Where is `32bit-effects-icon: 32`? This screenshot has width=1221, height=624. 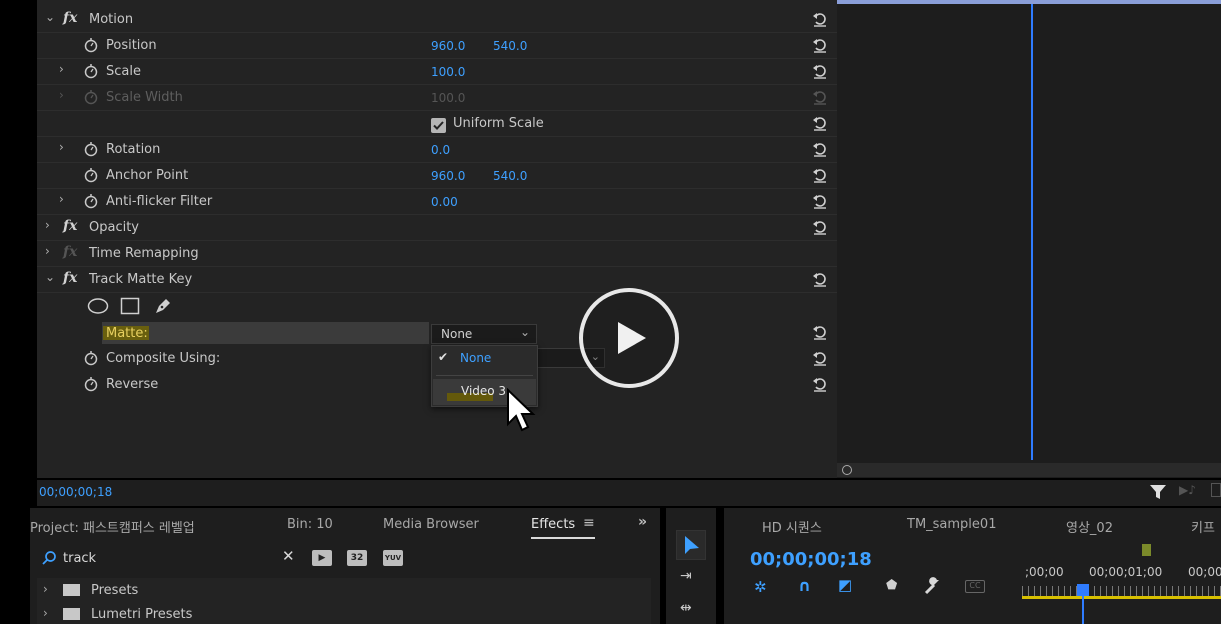
32bit-effects-icon: 32 is located at coordinates (357, 558).